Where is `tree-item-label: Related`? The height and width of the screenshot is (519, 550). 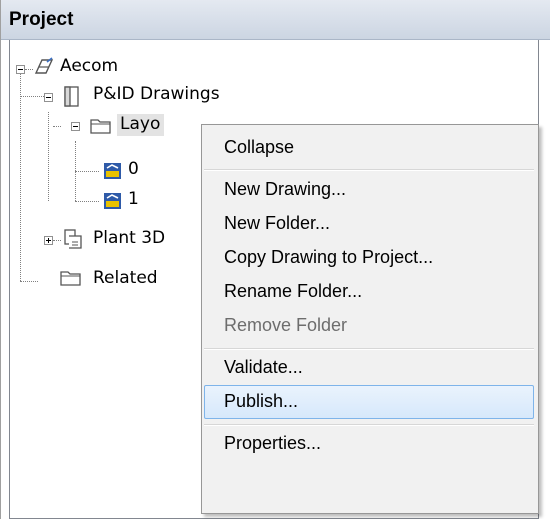 tree-item-label: Related is located at coordinates (125, 278).